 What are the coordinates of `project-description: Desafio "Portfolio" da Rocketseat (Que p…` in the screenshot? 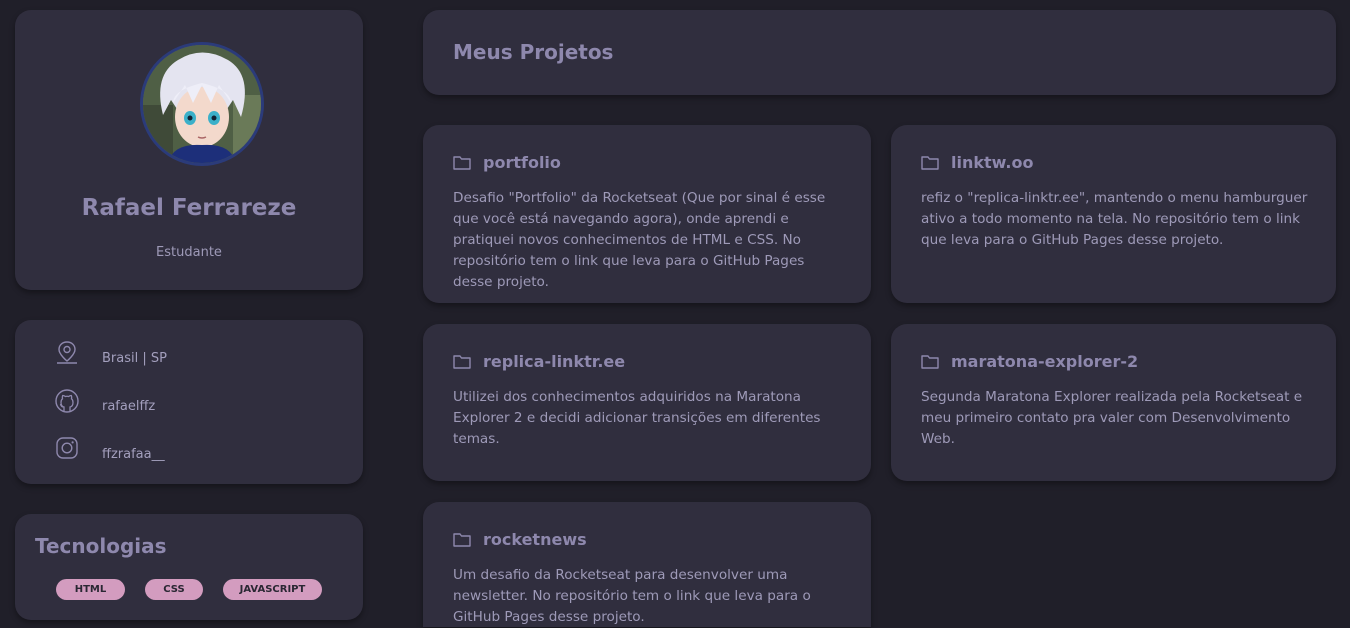 It's located at (639, 240).